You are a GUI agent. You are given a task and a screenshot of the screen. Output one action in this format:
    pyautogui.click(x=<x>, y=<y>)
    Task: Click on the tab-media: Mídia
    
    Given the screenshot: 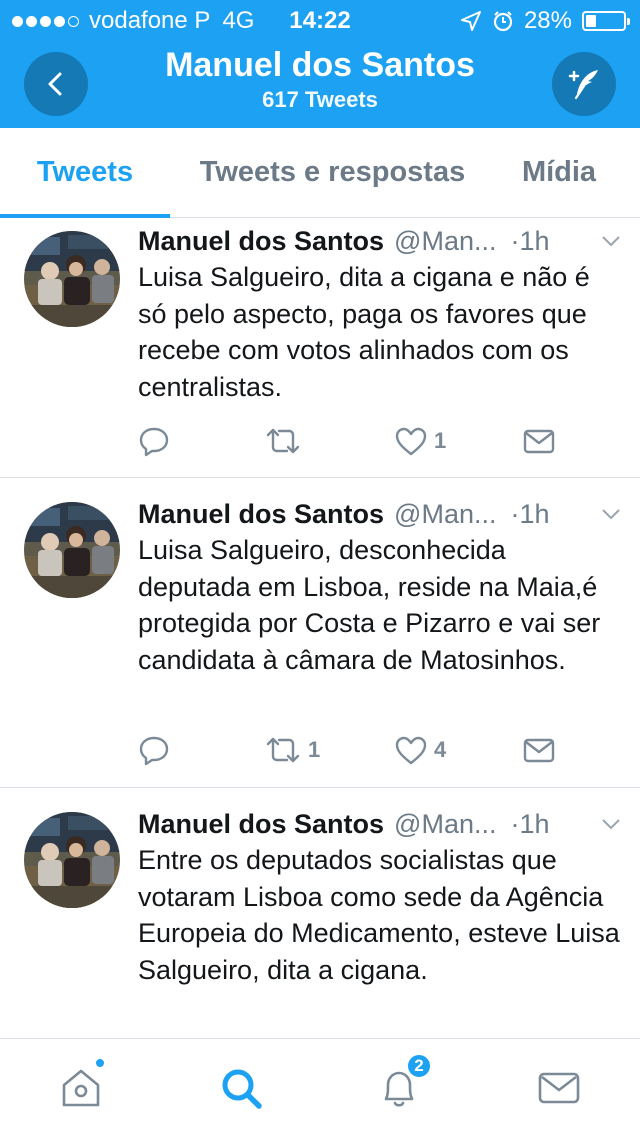 What is the action you would take?
    pyautogui.click(x=559, y=172)
    